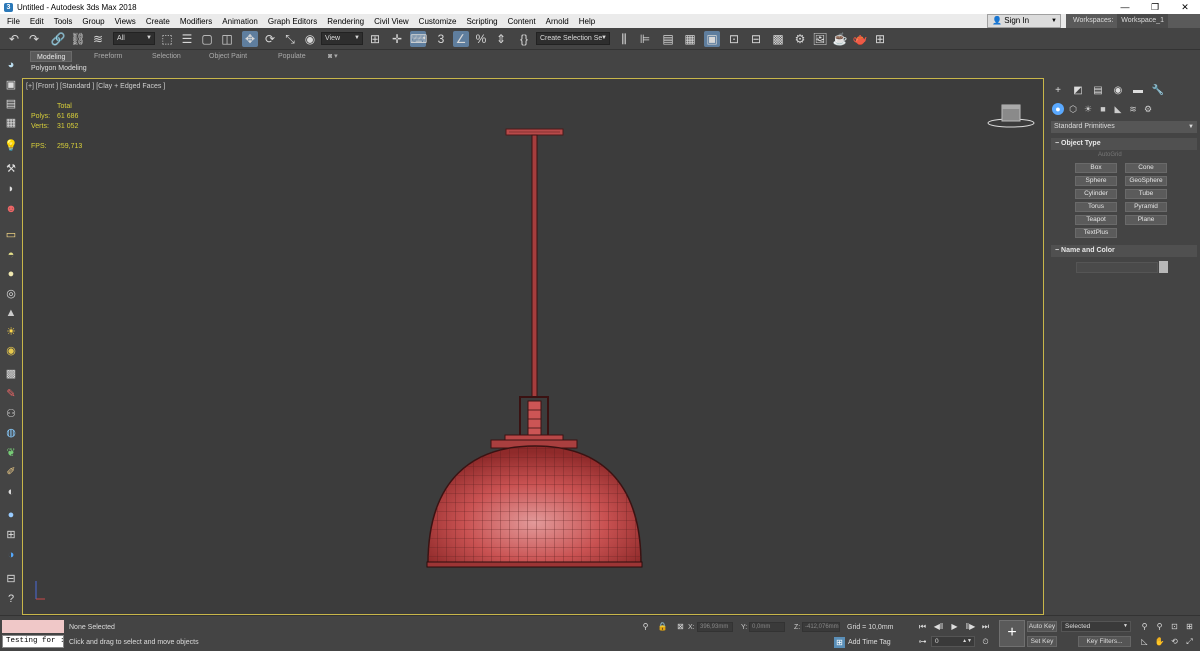  Describe the element at coordinates (11, 579) in the screenshot. I see `scale-icon: ⊟` at that location.